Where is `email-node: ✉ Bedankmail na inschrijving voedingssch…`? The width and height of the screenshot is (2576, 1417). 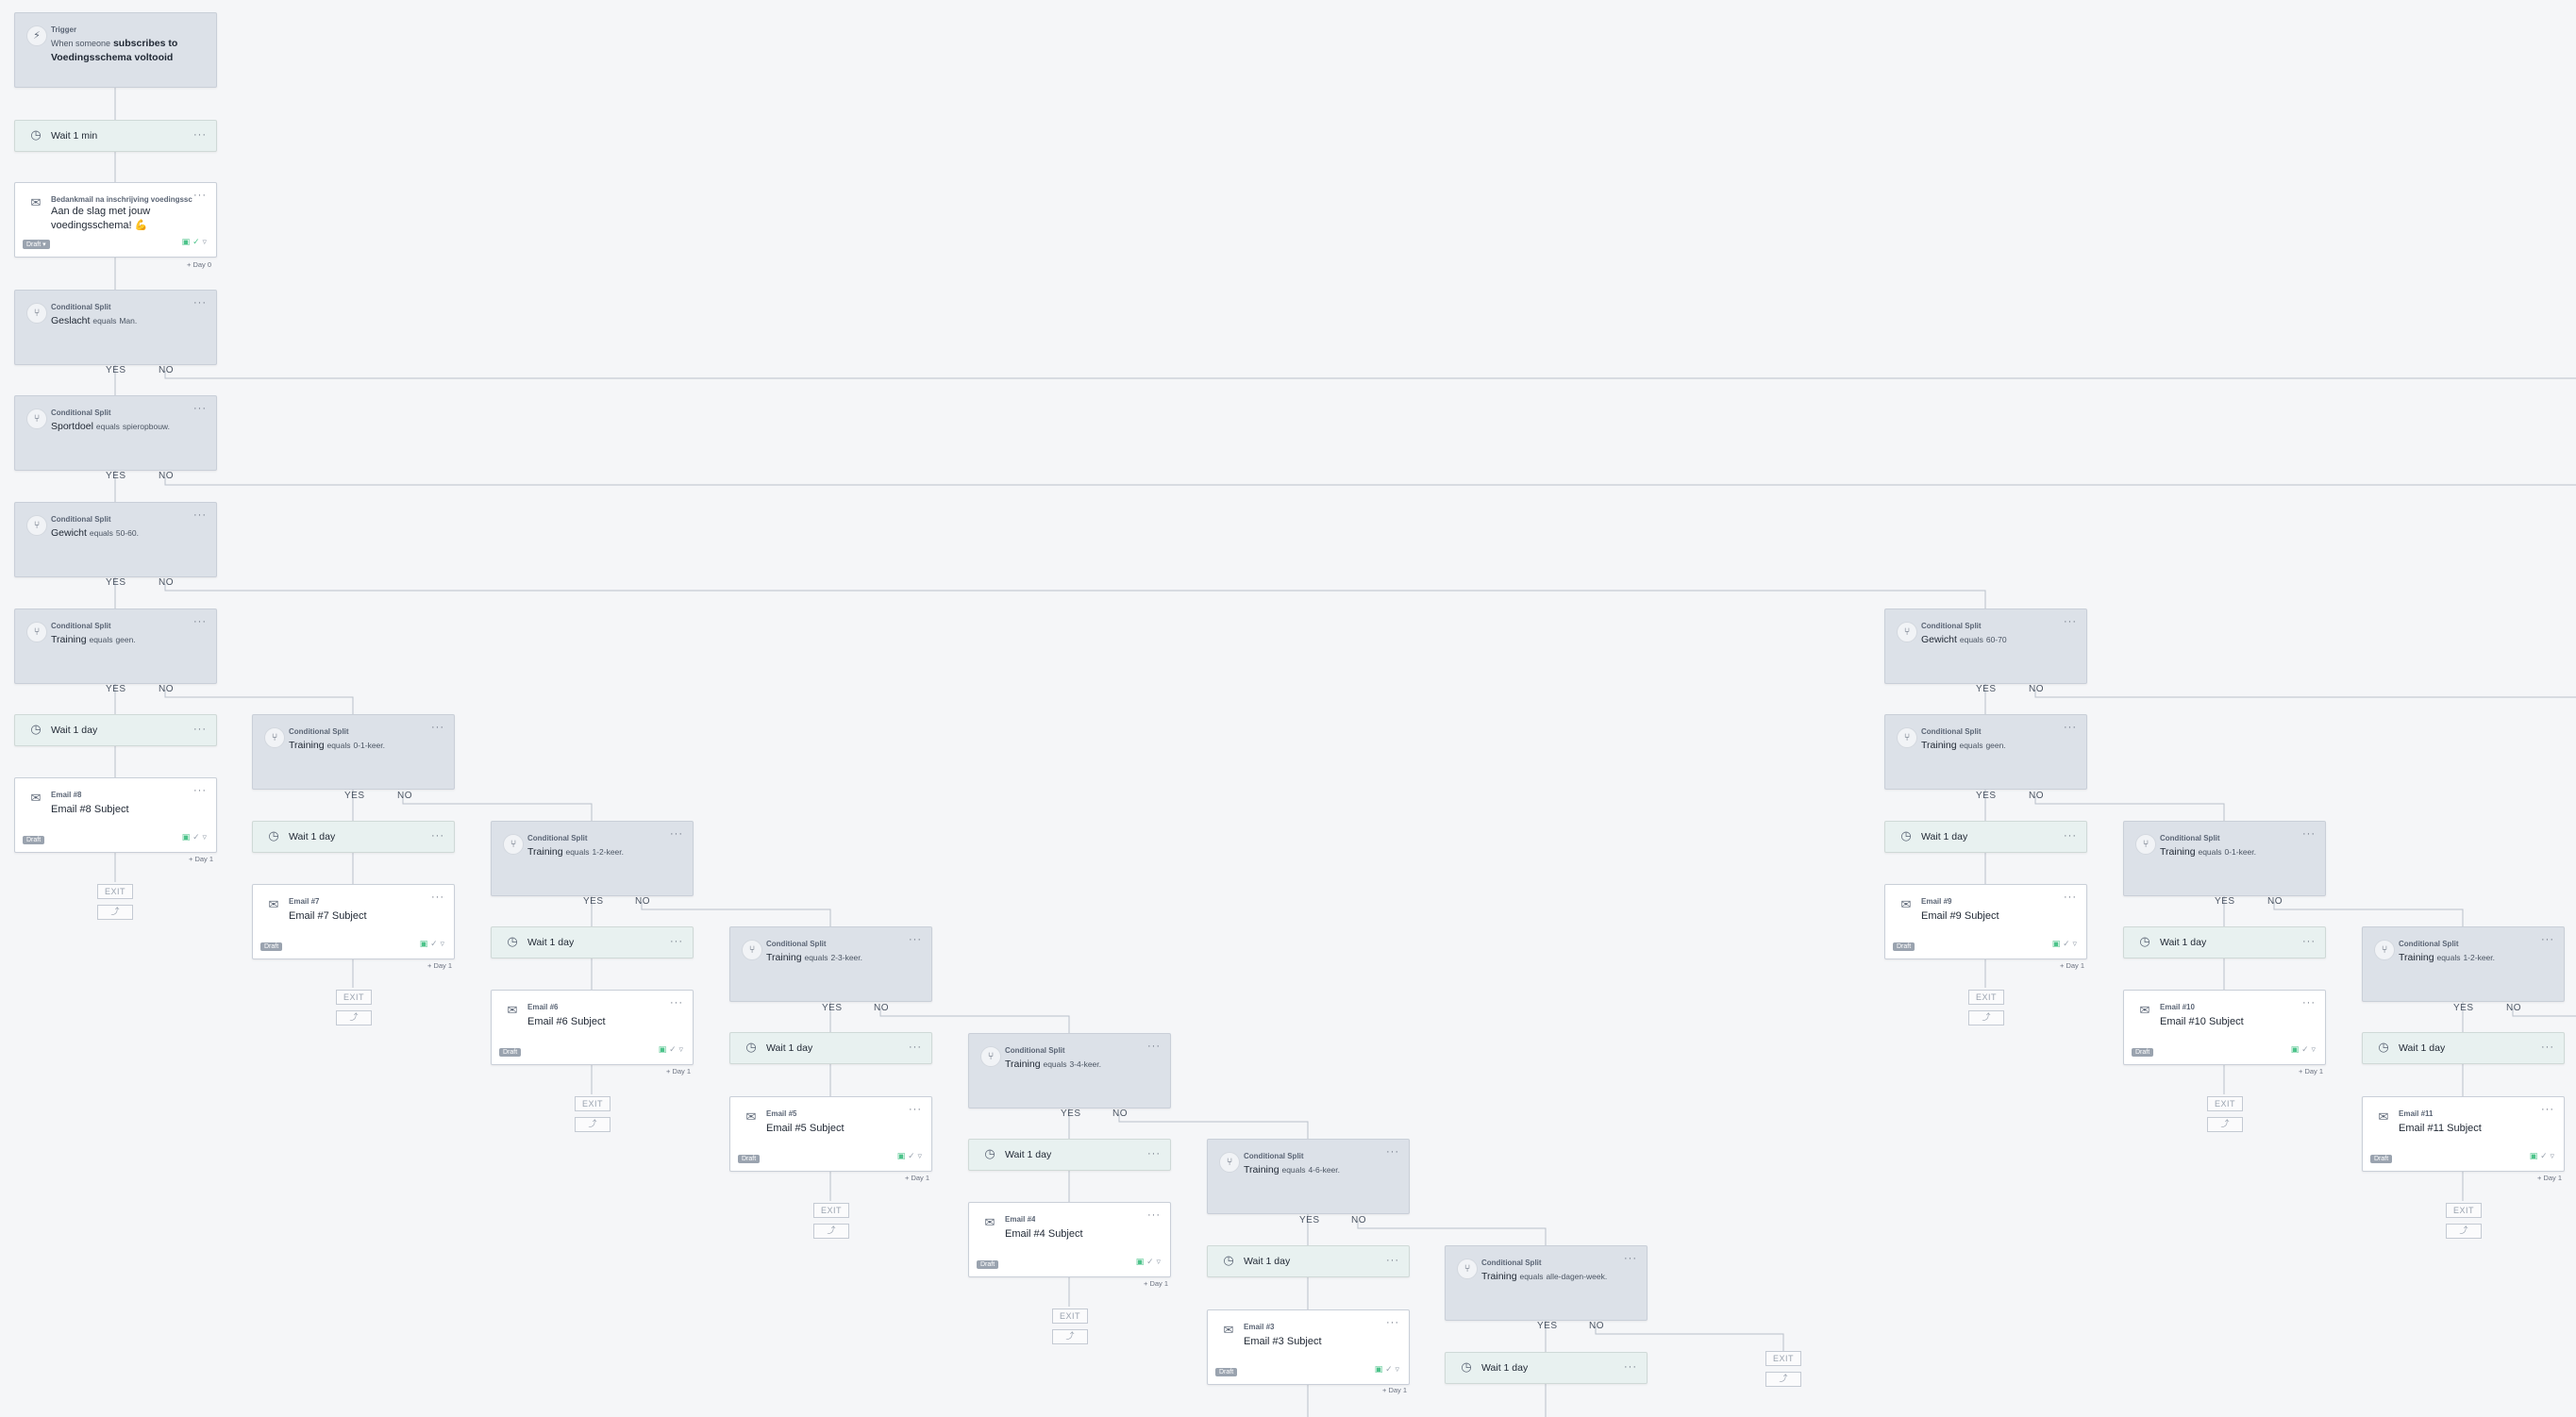
email-node: ✉ Bedankmail na inschrijving voedingssch… is located at coordinates (115, 220).